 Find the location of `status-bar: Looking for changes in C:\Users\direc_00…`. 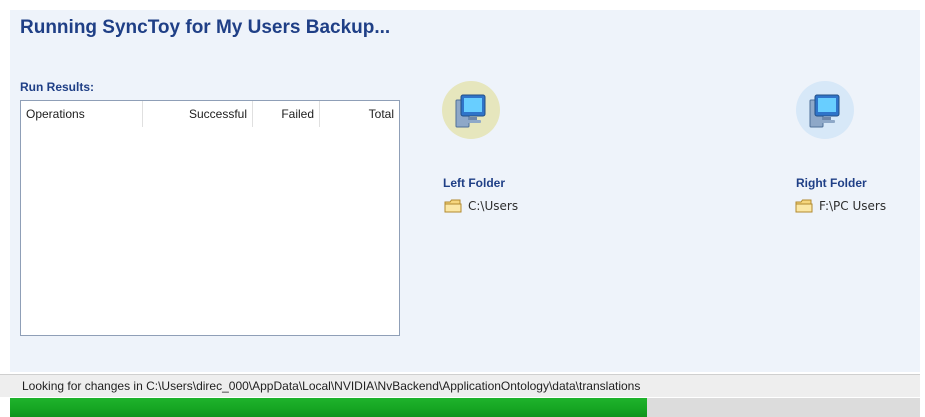

status-bar: Looking for changes in C:\Users\direc_00… is located at coordinates (460, 385).